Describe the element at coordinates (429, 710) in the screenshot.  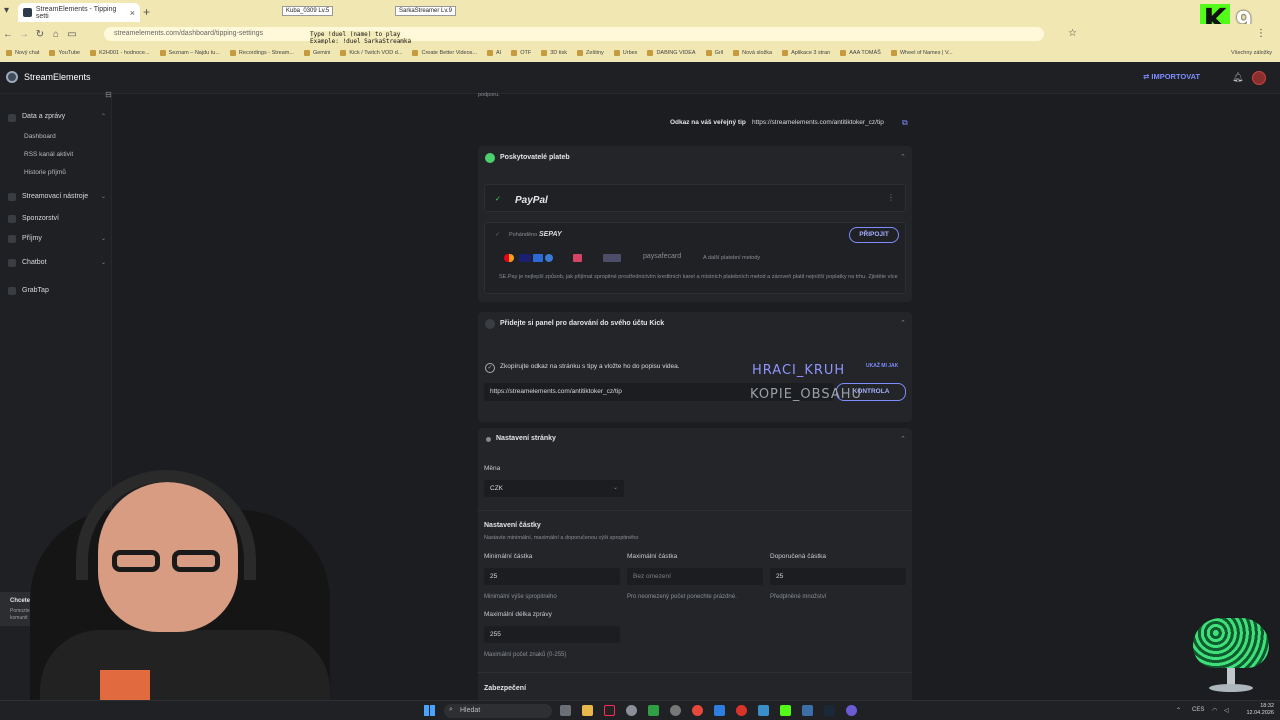
I see `windows-start-icon` at that location.